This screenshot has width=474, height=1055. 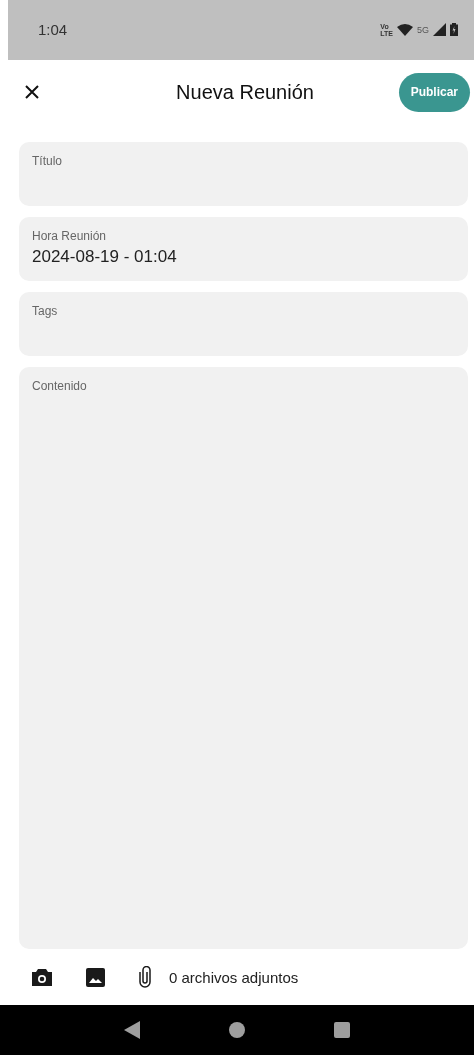 I want to click on battery-icon, so click(x=454, y=30).